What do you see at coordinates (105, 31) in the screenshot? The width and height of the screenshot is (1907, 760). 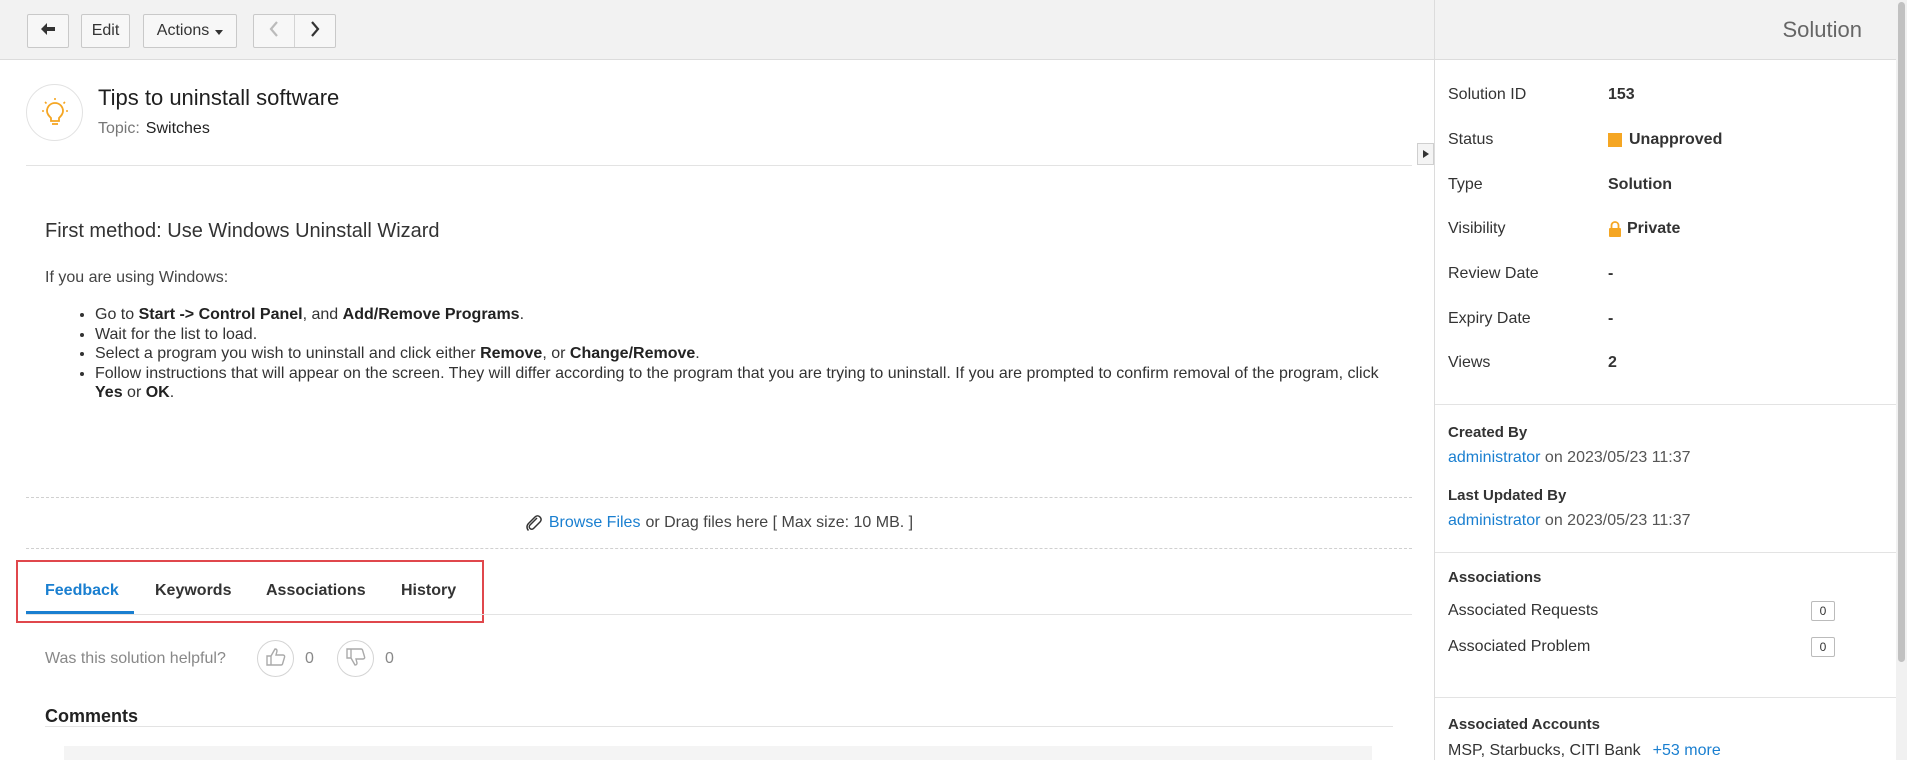 I see `edit-button: Edit` at bounding box center [105, 31].